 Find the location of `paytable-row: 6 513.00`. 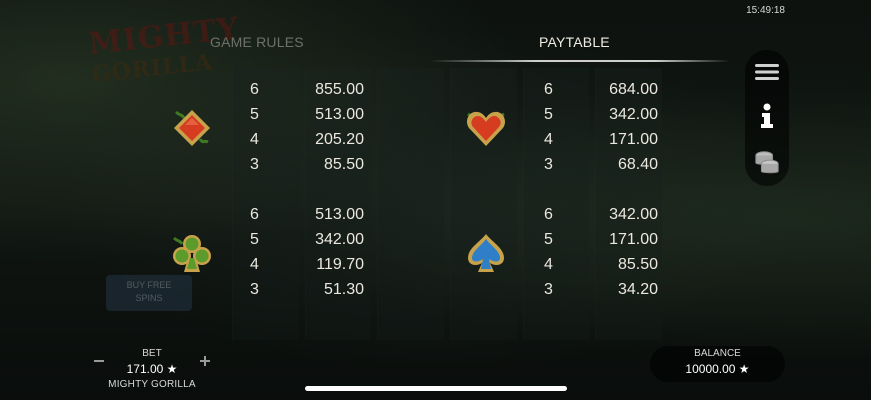

paytable-row: 6 513.00 is located at coordinates (307, 215).